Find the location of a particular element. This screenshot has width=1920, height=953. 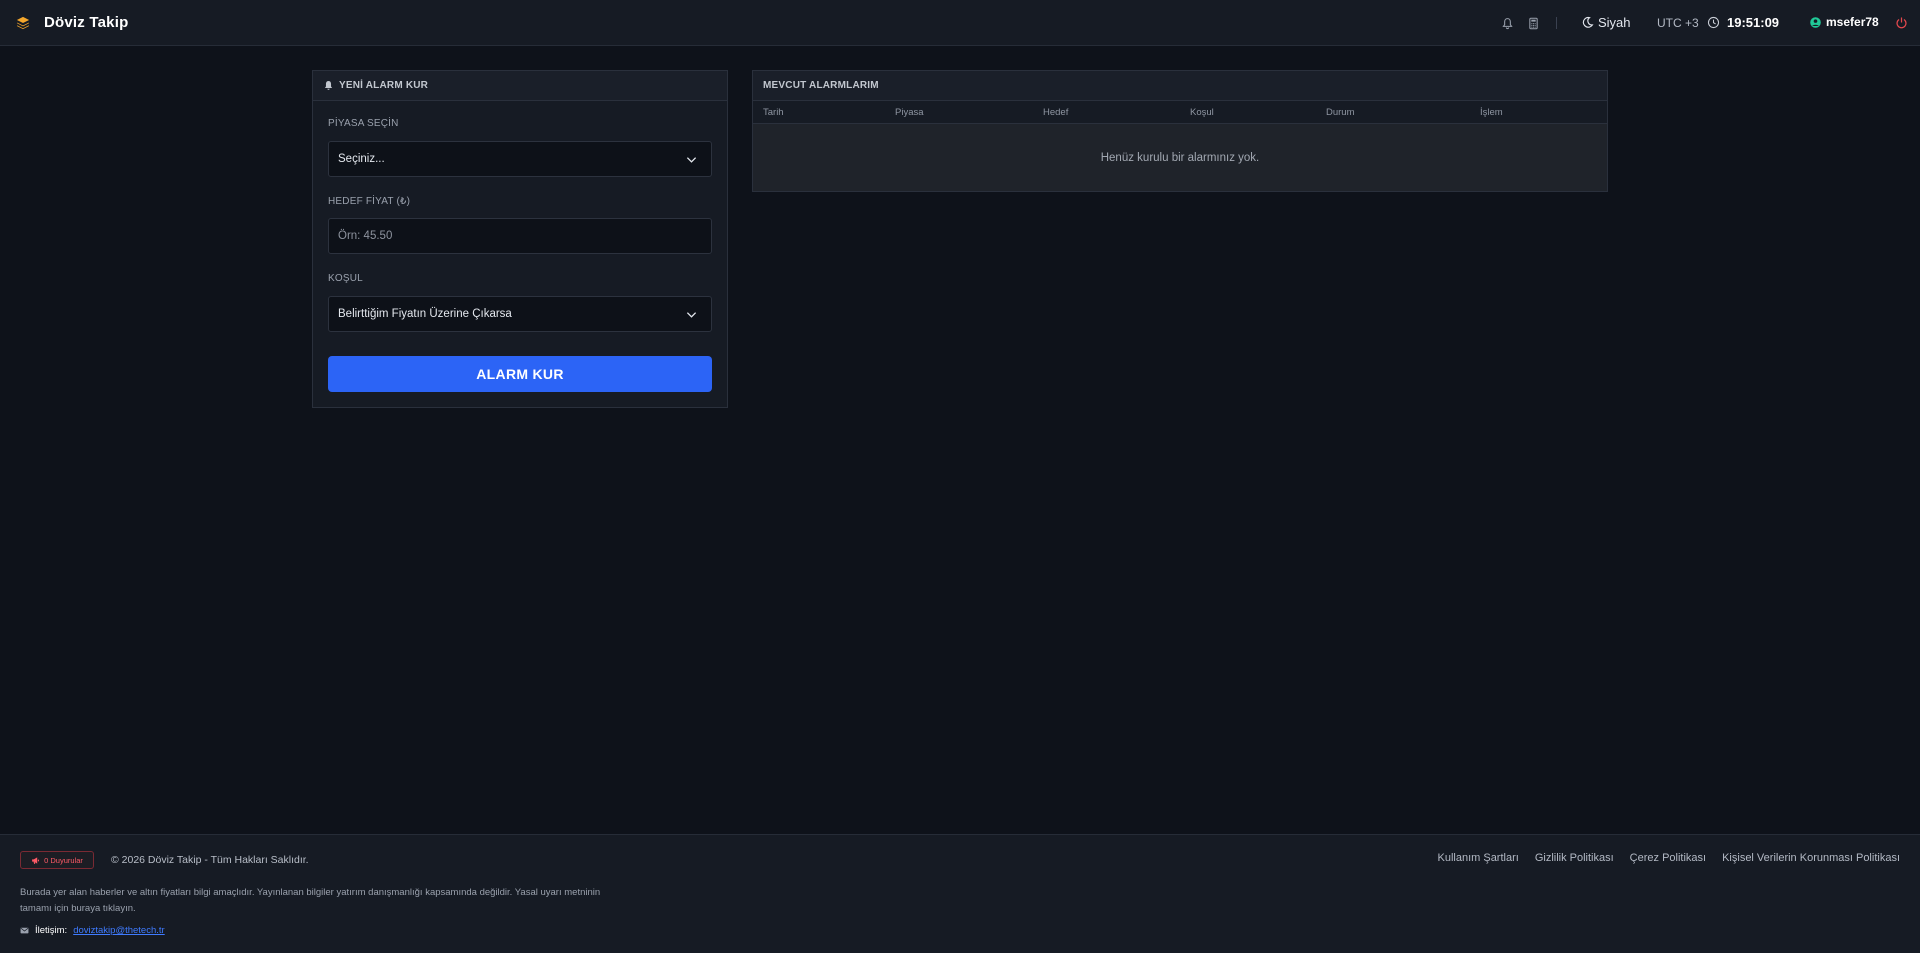

theme-toggle: Siyah is located at coordinates (1605, 22).